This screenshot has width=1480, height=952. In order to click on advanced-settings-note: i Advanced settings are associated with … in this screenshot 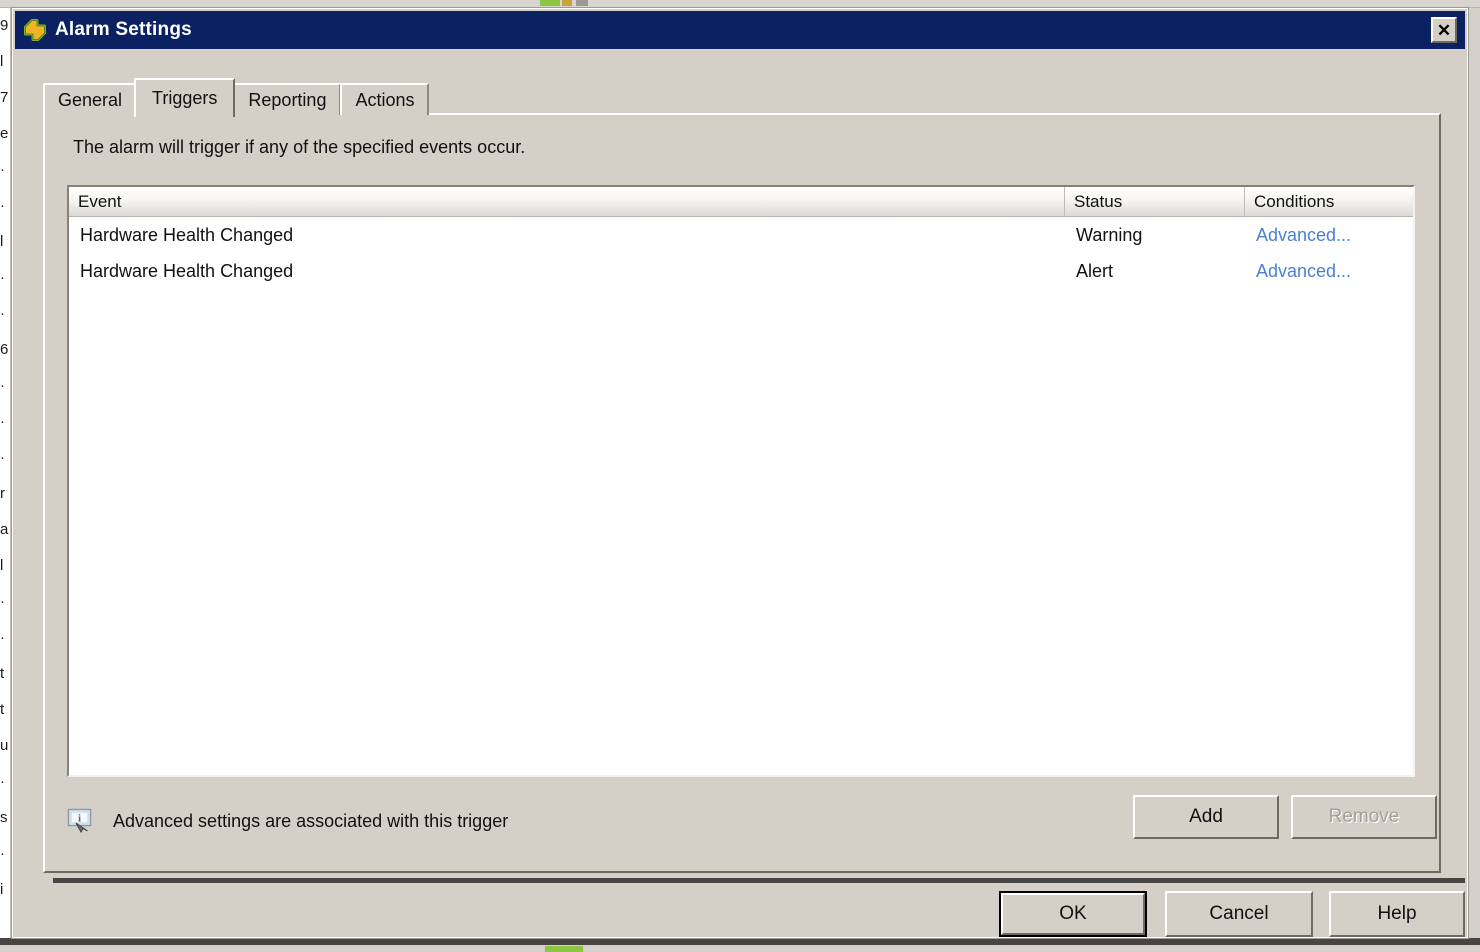, I will do `click(287, 821)`.